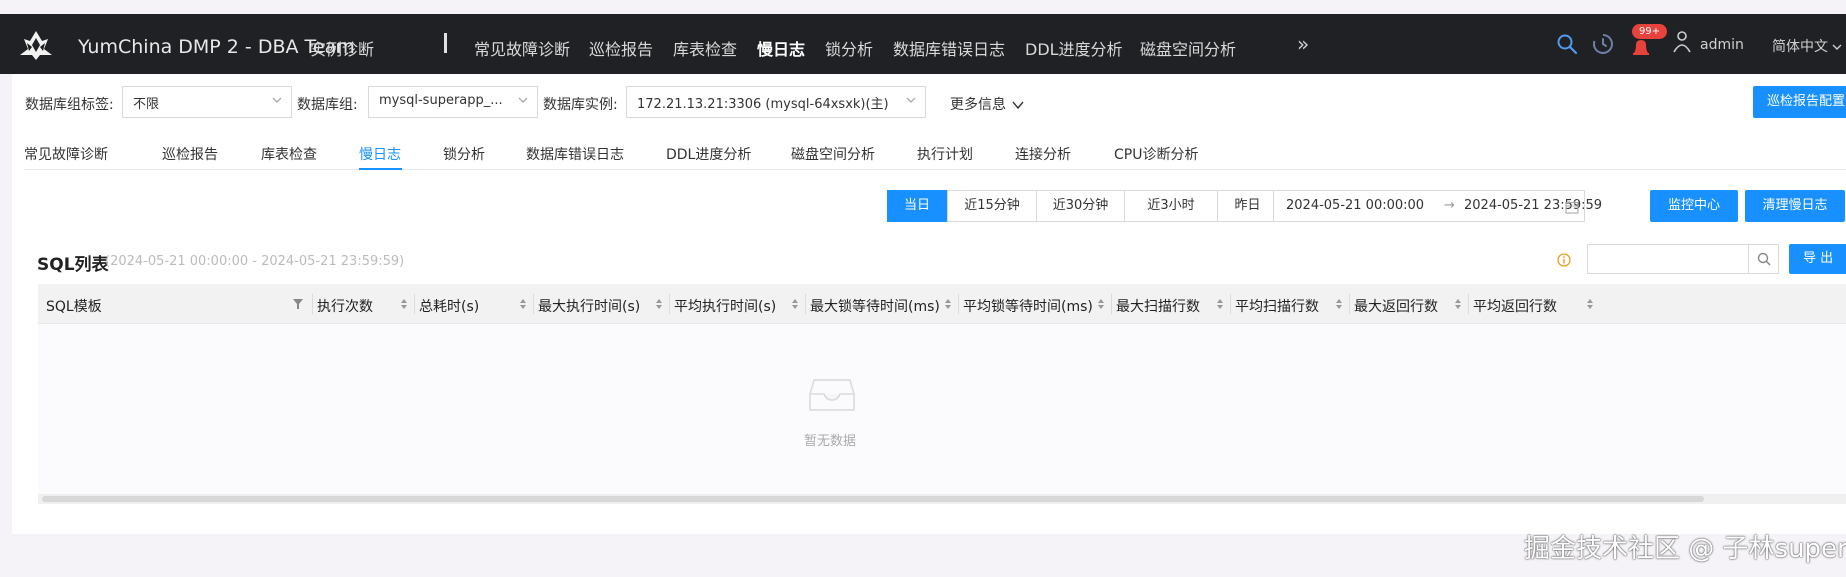 Image resolution: width=1846 pixels, height=577 pixels. Describe the element at coordinates (1800, 47) in the screenshot. I see `language-label: 简体中文` at that location.